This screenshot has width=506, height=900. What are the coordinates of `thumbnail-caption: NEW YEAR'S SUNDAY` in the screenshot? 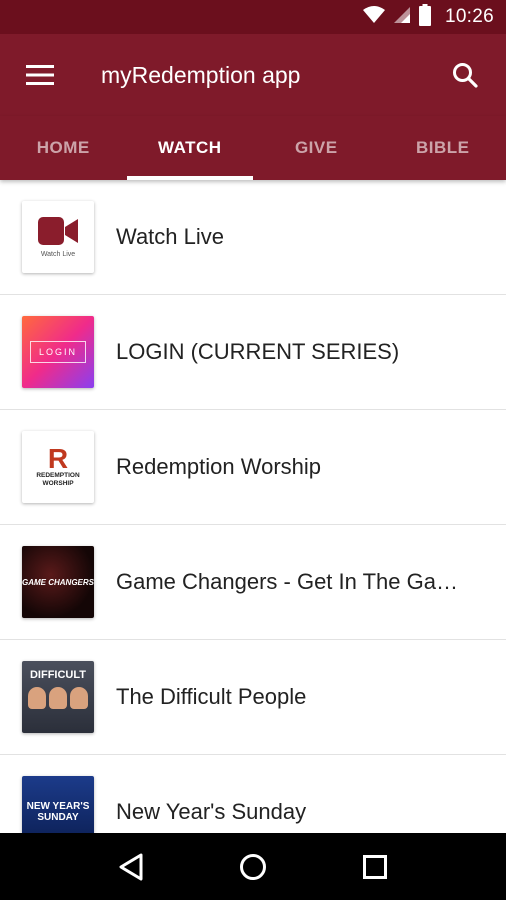 It's located at (58, 812).